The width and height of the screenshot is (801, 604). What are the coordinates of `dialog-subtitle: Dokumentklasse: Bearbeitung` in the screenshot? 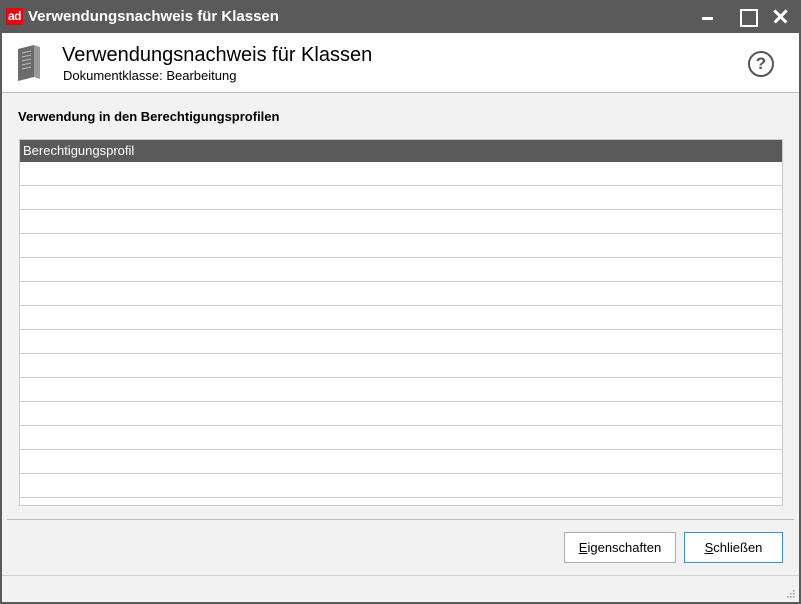 It's located at (150, 75).